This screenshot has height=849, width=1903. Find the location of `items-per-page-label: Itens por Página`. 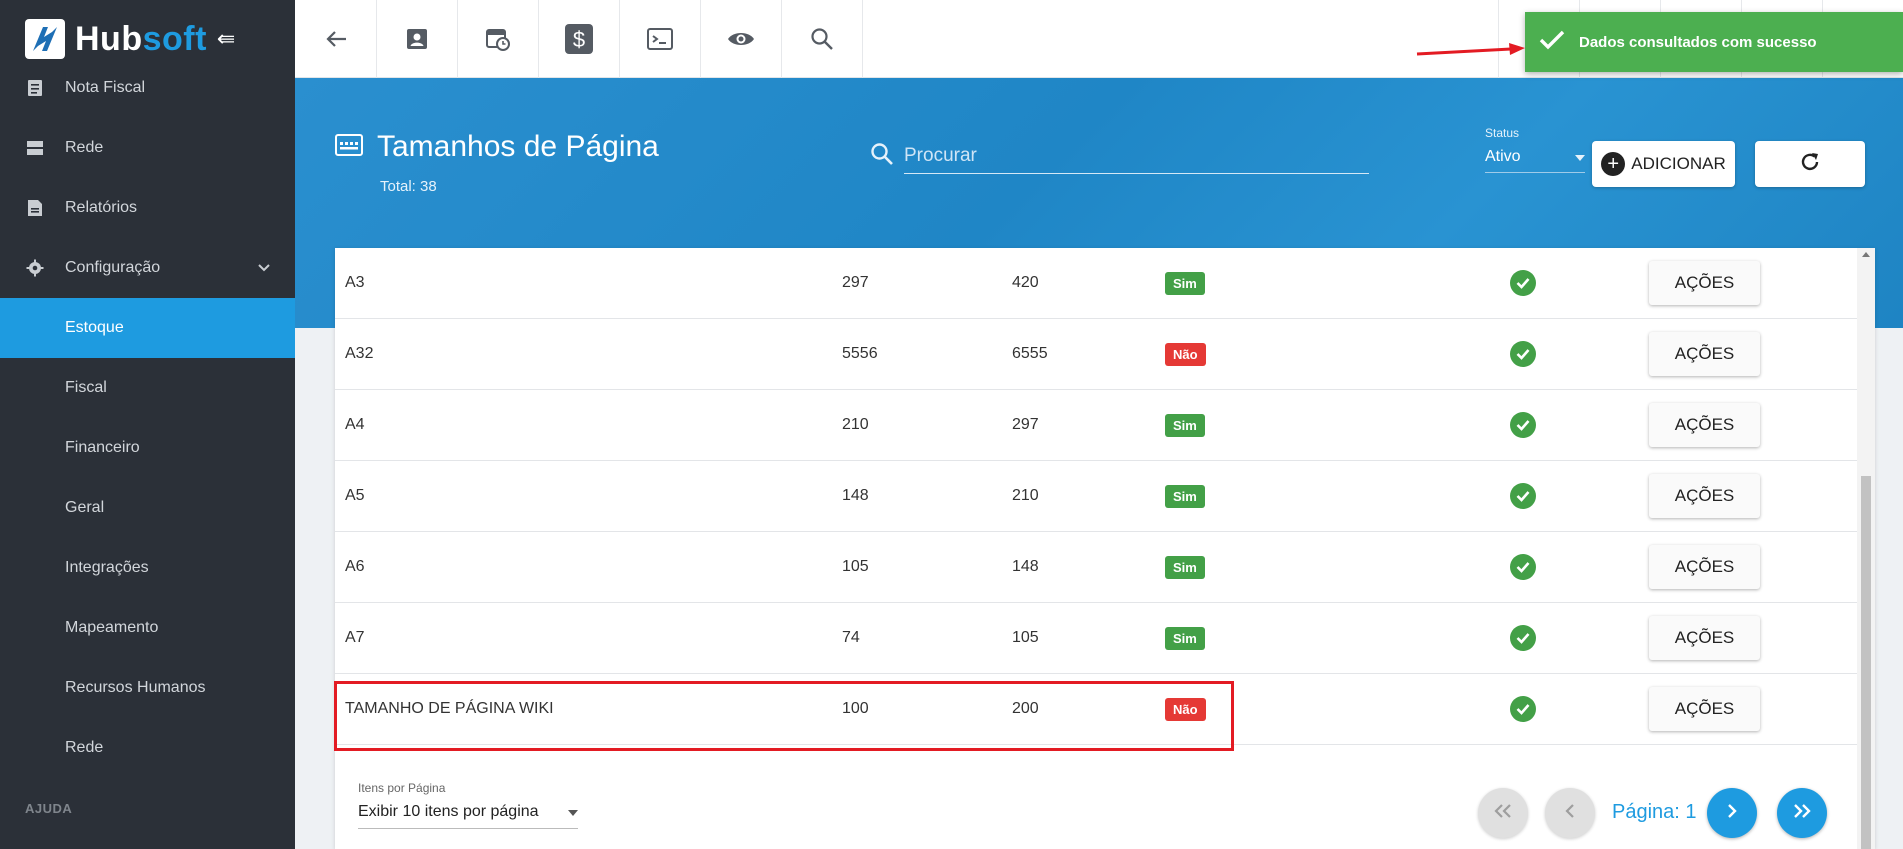

items-per-page-label: Itens por Página is located at coordinates (402, 788).